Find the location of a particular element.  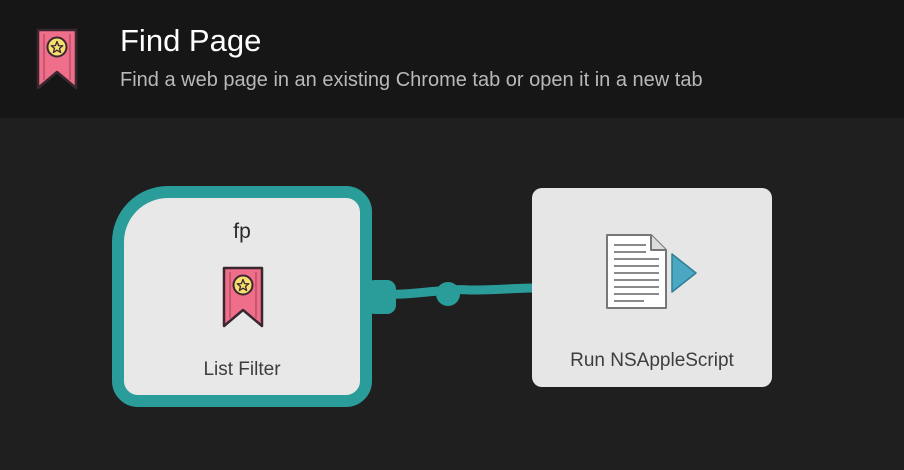

workflow-title: Find Page is located at coordinates (191, 40).